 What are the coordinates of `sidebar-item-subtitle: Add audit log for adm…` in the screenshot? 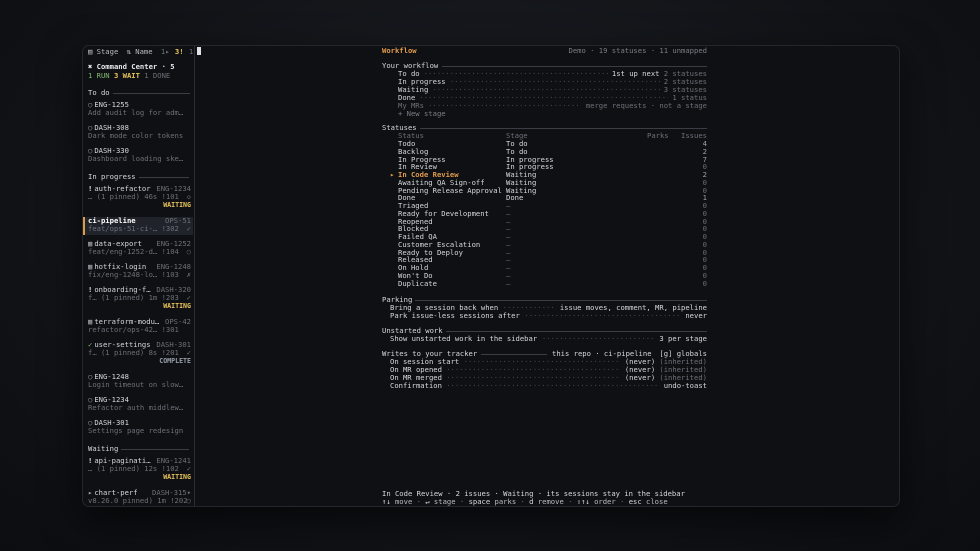 It's located at (140, 113).